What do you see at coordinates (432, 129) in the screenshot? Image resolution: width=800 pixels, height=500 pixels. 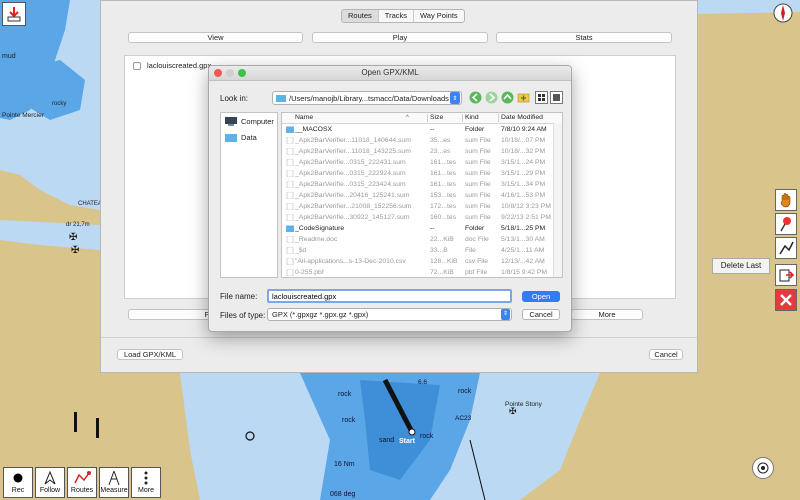 I see `file-size: --` at bounding box center [432, 129].